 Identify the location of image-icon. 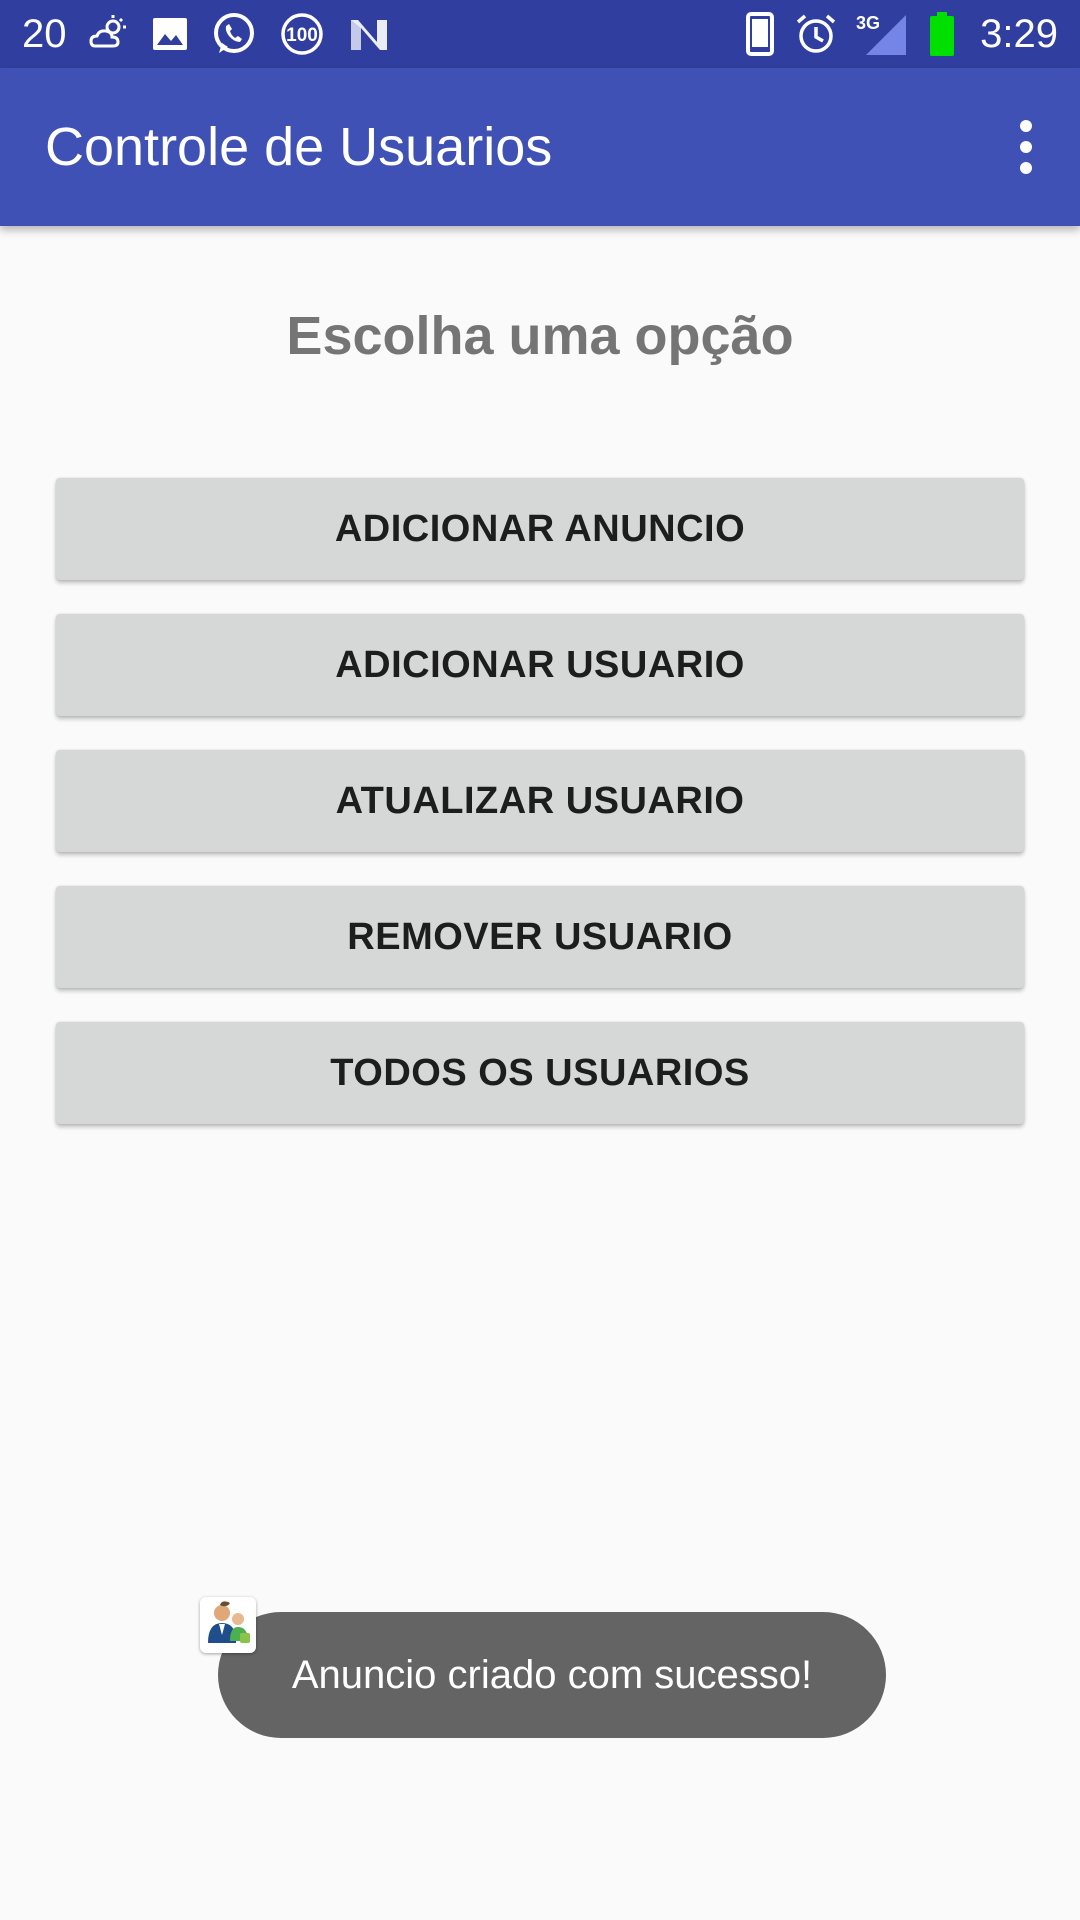
(169, 34).